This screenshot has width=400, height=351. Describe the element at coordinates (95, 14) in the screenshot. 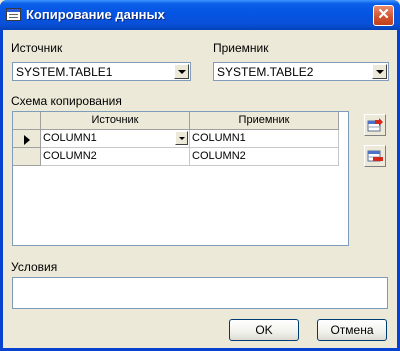

I see `window-title: Копирование данных` at that location.